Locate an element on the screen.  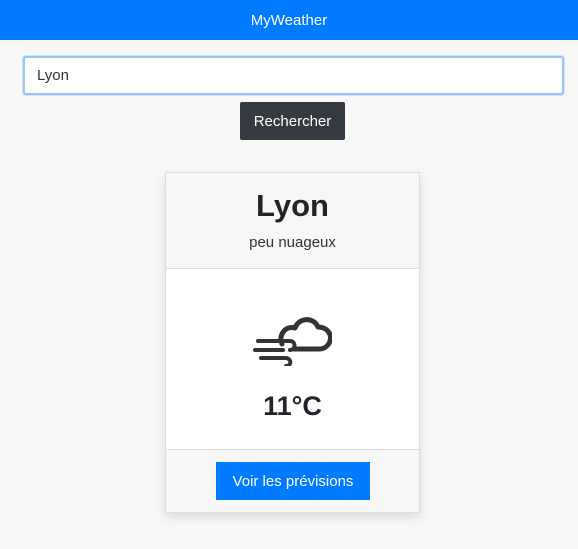
weather-card-body: 11°C is located at coordinates (292, 359).